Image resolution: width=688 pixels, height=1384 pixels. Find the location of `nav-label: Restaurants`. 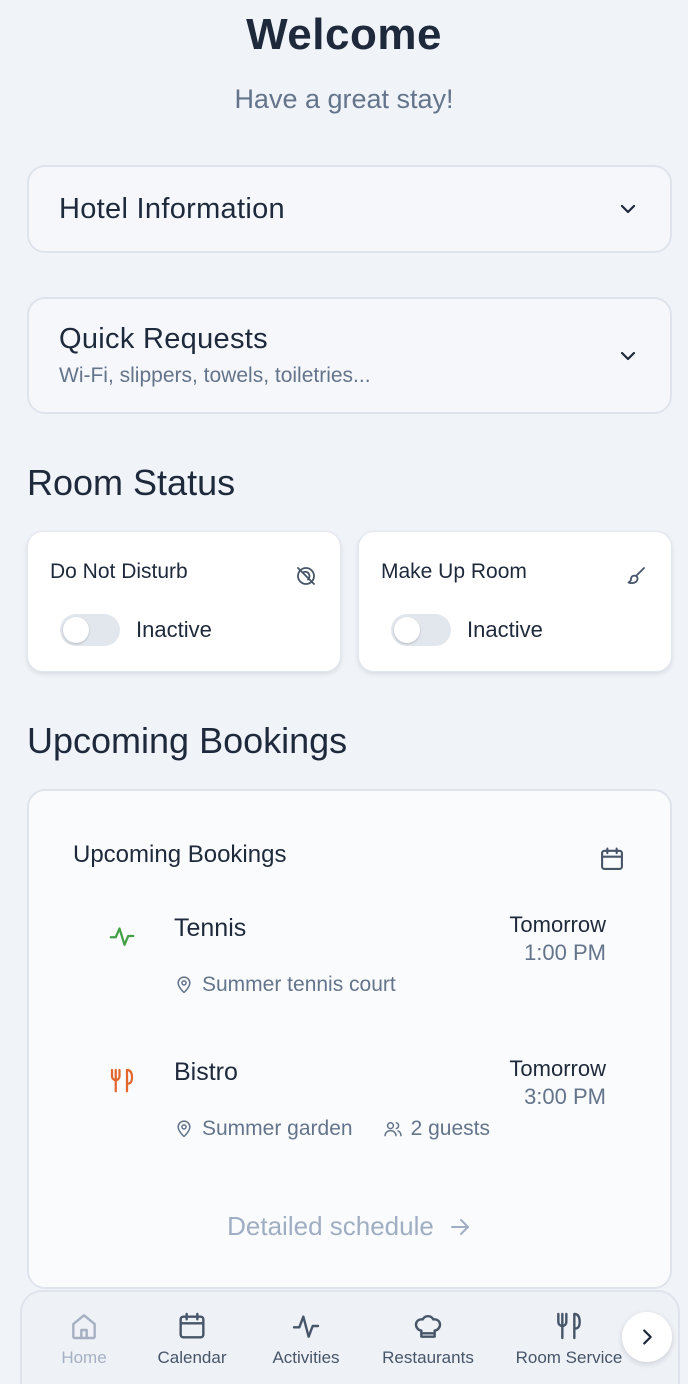

nav-label: Restaurants is located at coordinates (428, 1357).